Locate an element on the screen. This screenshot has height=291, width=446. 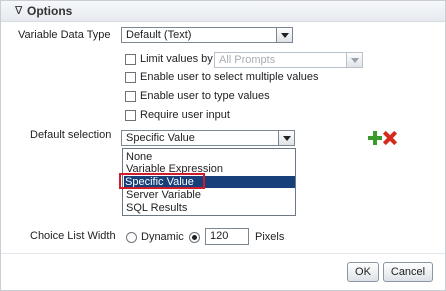
variable-data-type-select: Default (Text) is located at coordinates (207, 35).